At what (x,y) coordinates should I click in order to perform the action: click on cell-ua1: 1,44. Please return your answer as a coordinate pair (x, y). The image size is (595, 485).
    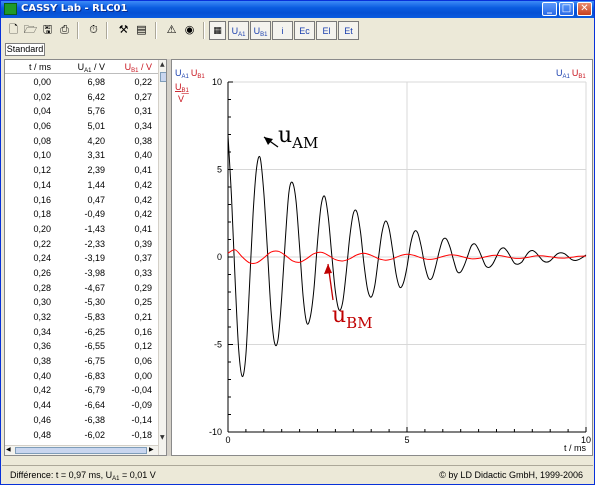
    Looking at the image, I should click on (96, 184).